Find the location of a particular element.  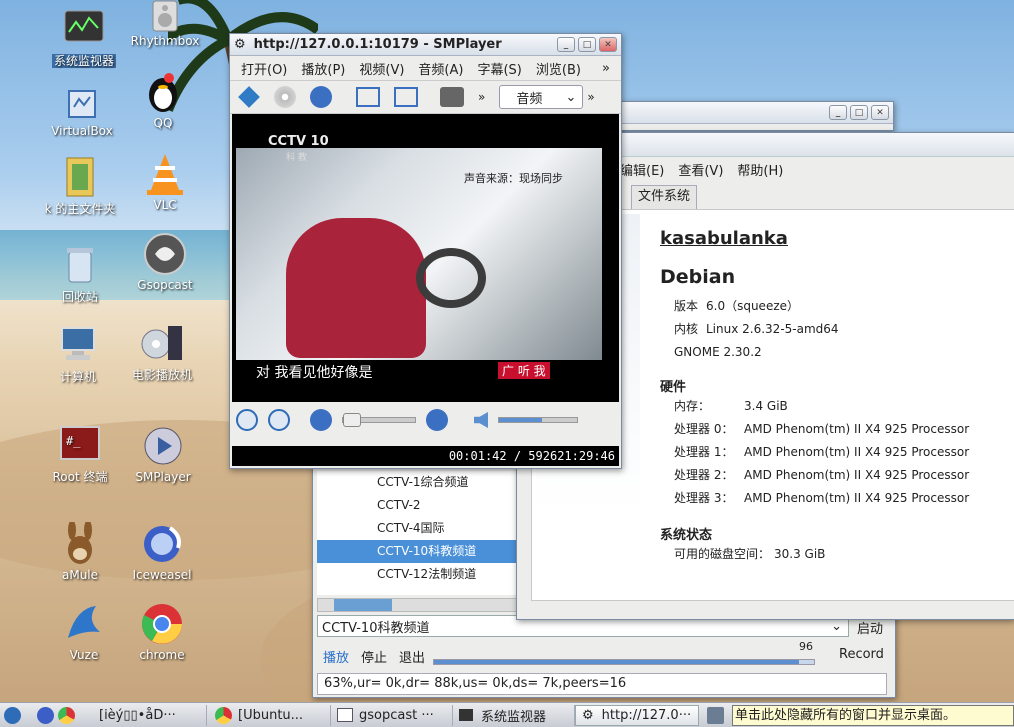

desktop-icon-trash: 回收站 is located at coordinates (80, 273).